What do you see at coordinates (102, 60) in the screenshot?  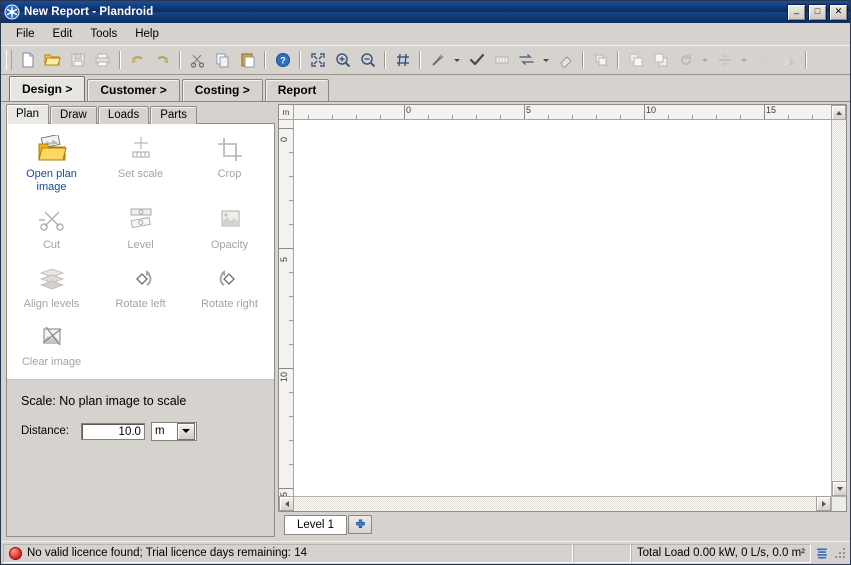 I see `print-icon` at bounding box center [102, 60].